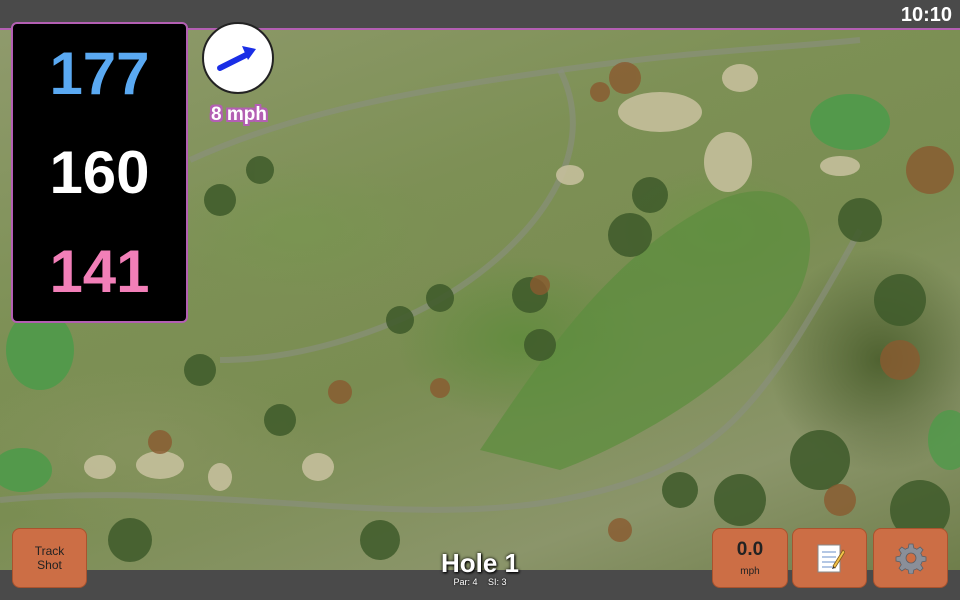 This screenshot has width=960, height=600. I want to click on gear-icon, so click(910, 558).